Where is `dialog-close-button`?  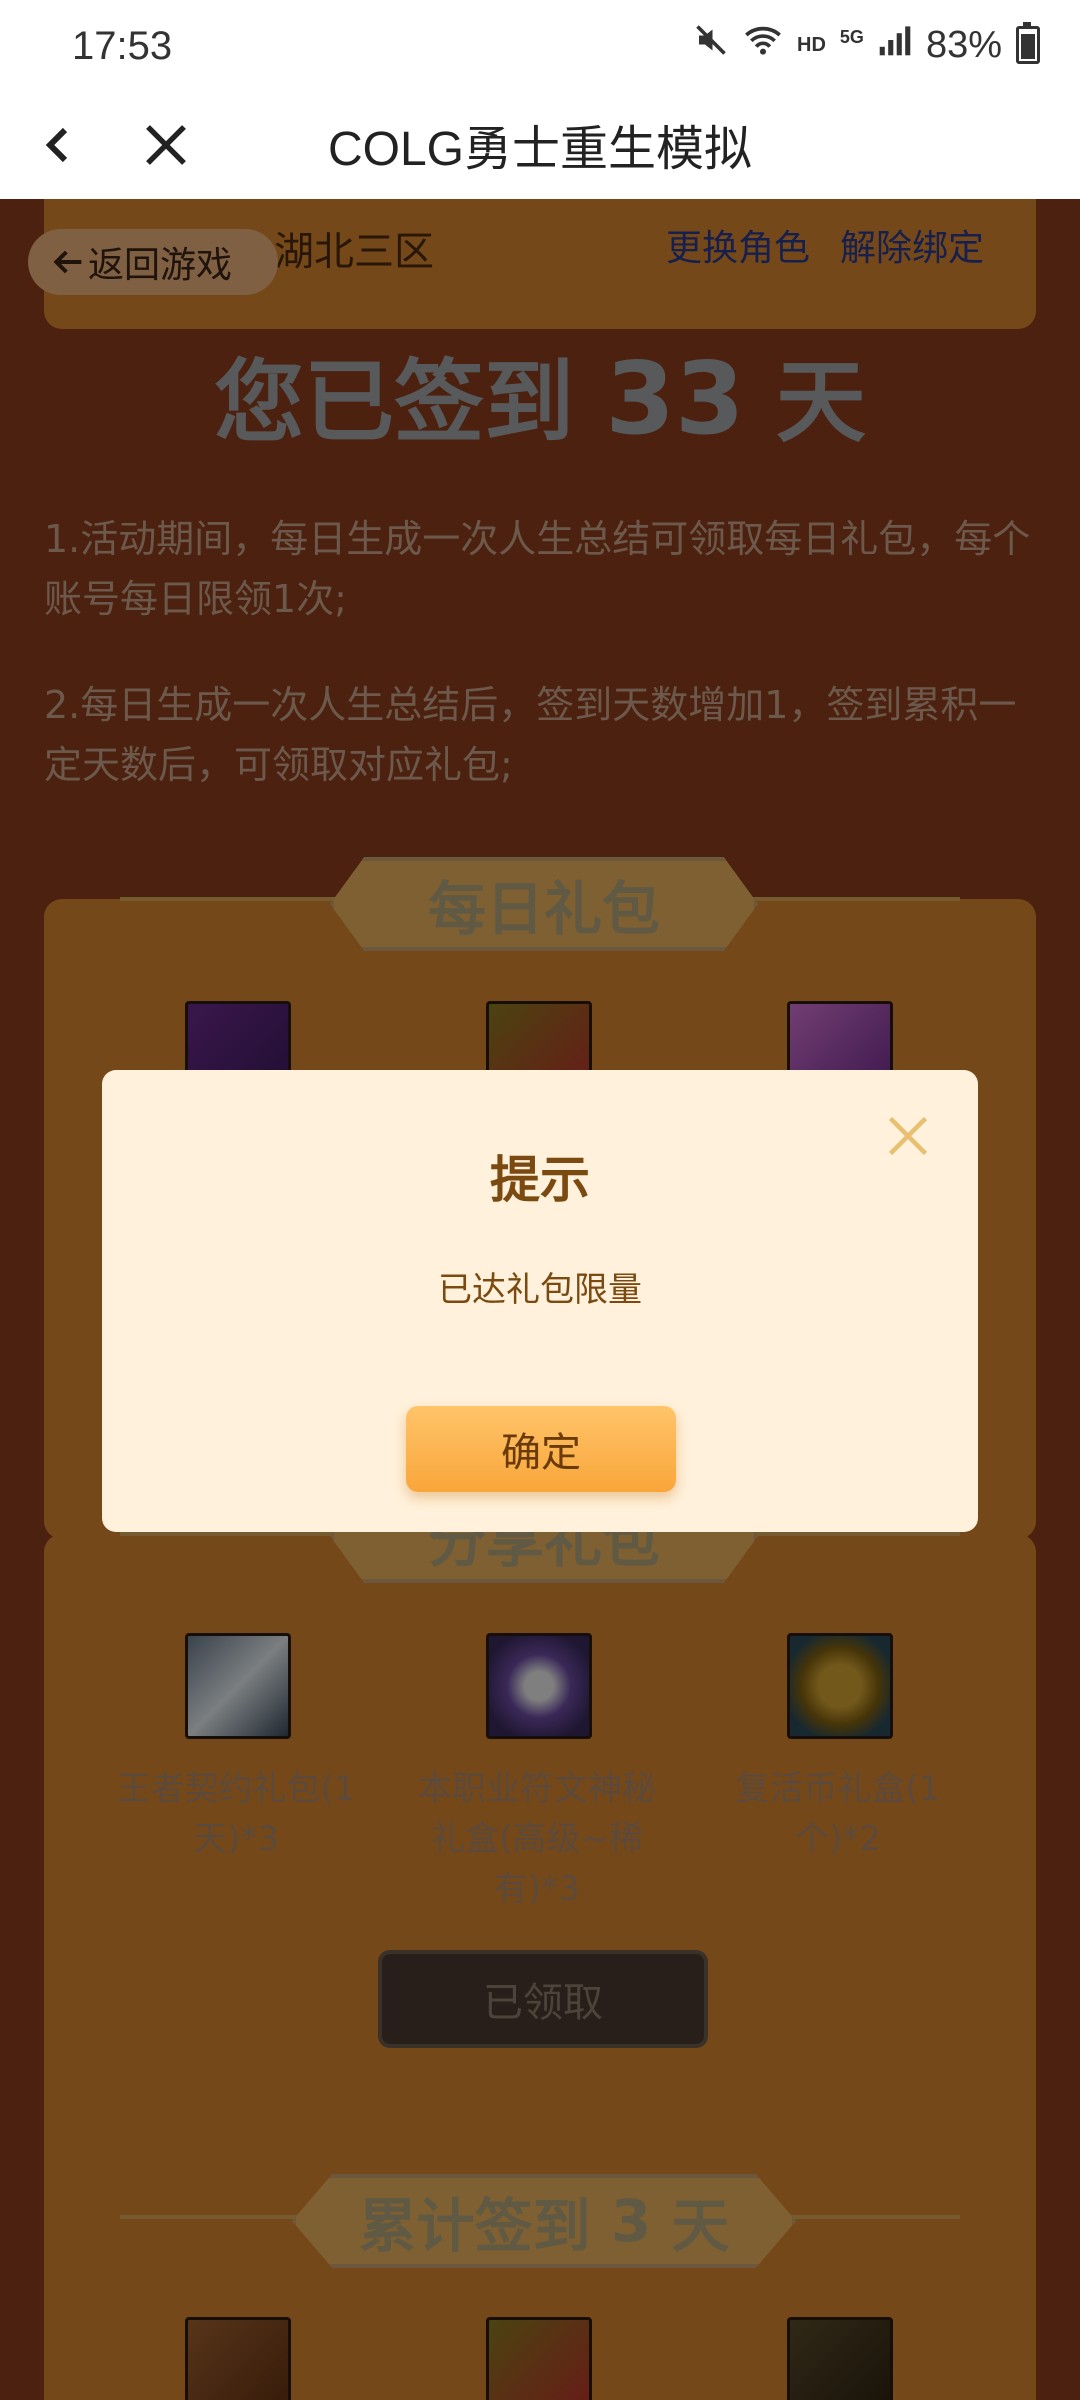 dialog-close-button is located at coordinates (908, 1136).